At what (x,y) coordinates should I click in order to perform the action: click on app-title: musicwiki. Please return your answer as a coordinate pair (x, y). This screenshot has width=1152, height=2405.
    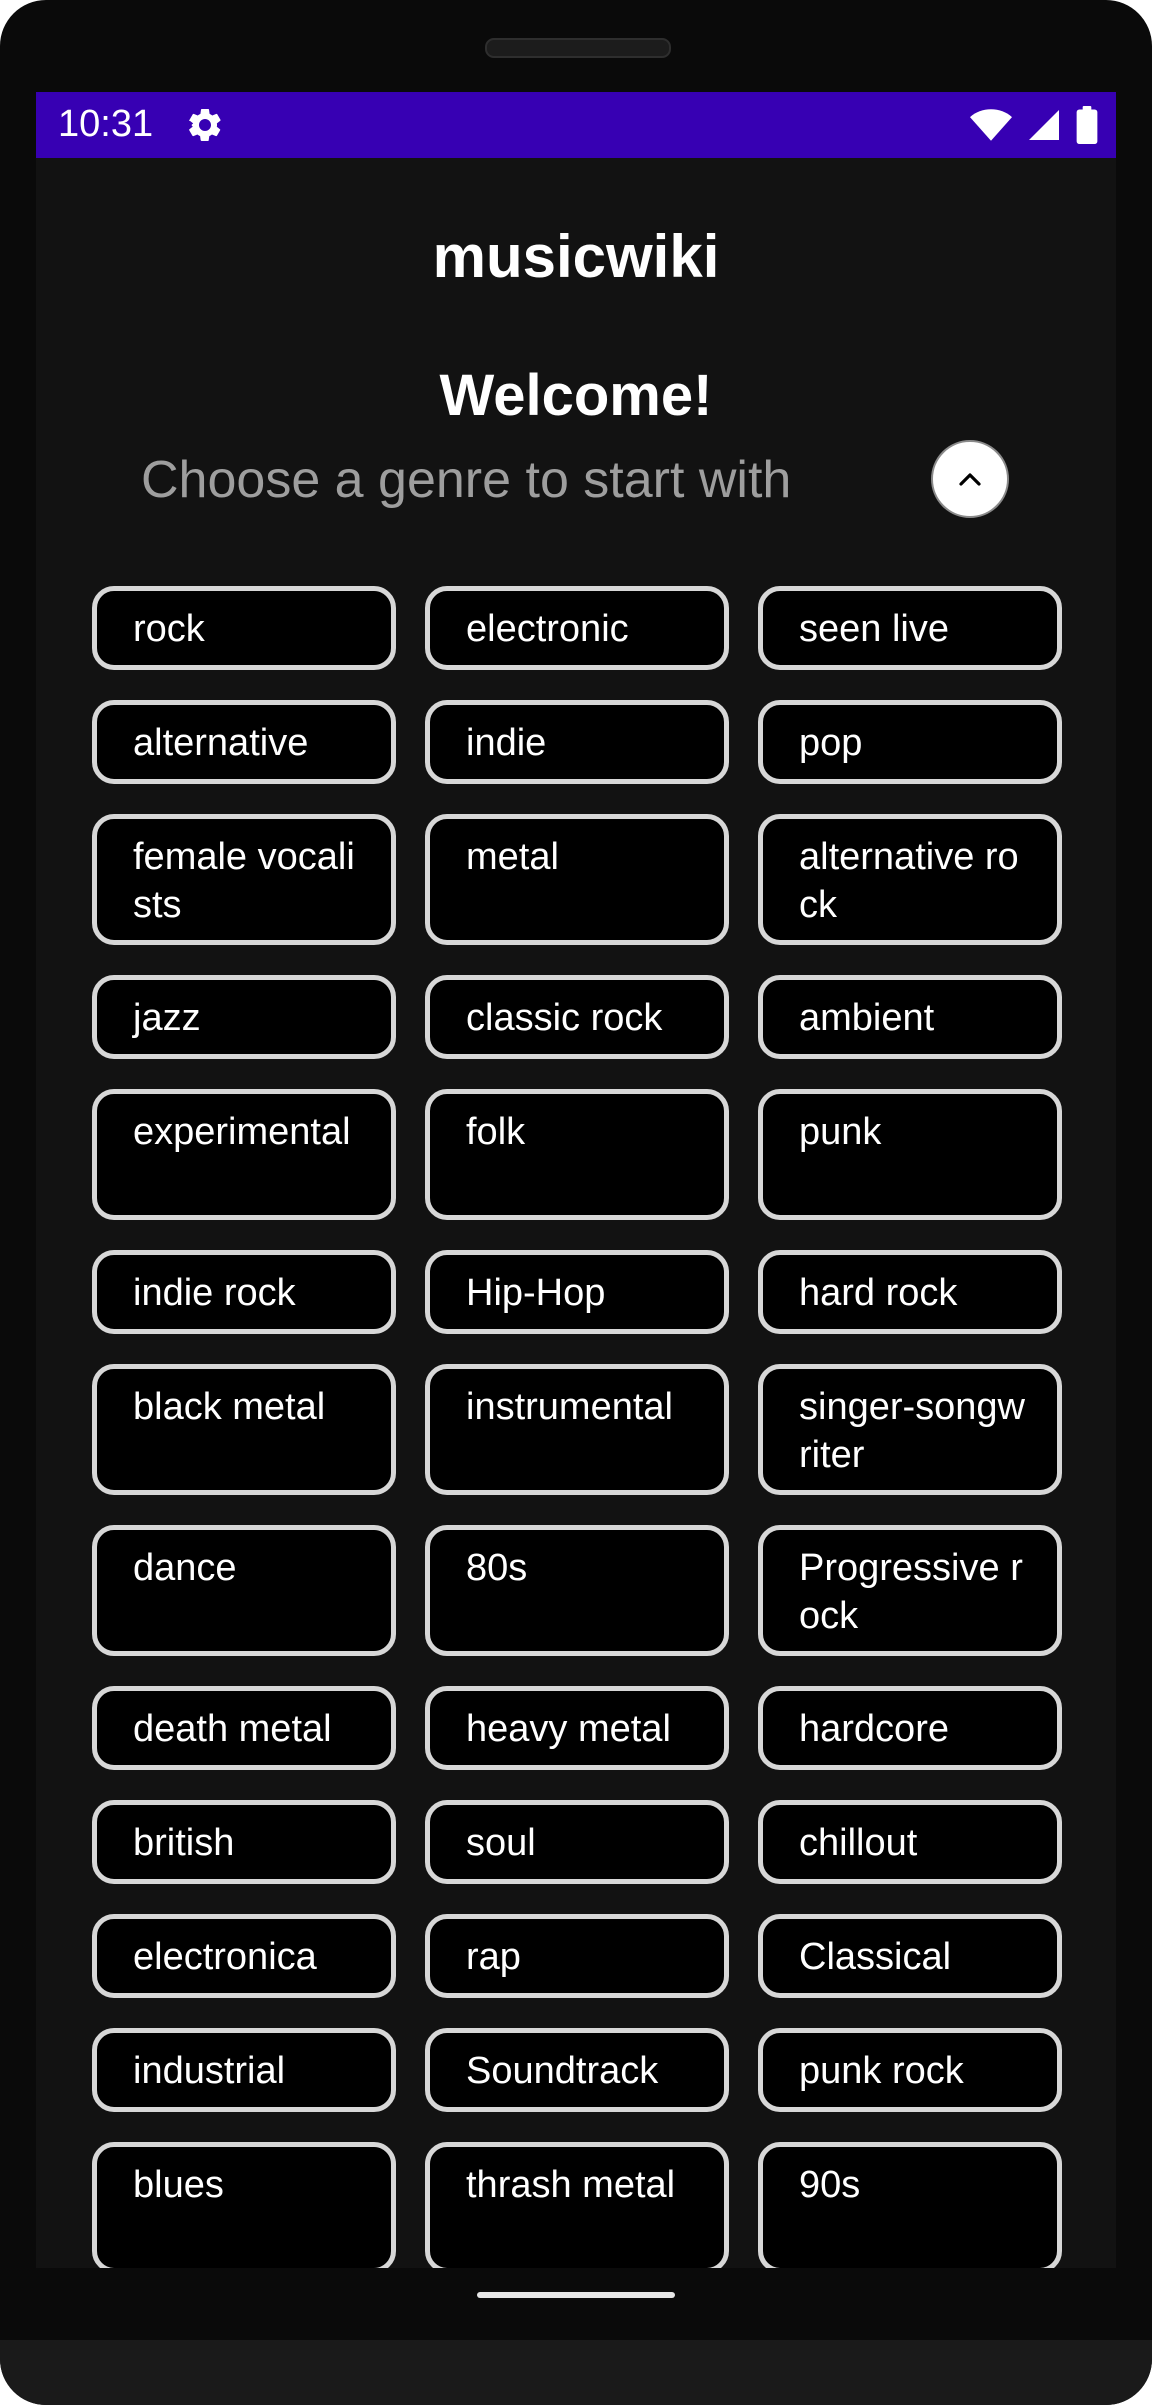
    Looking at the image, I should click on (576, 256).